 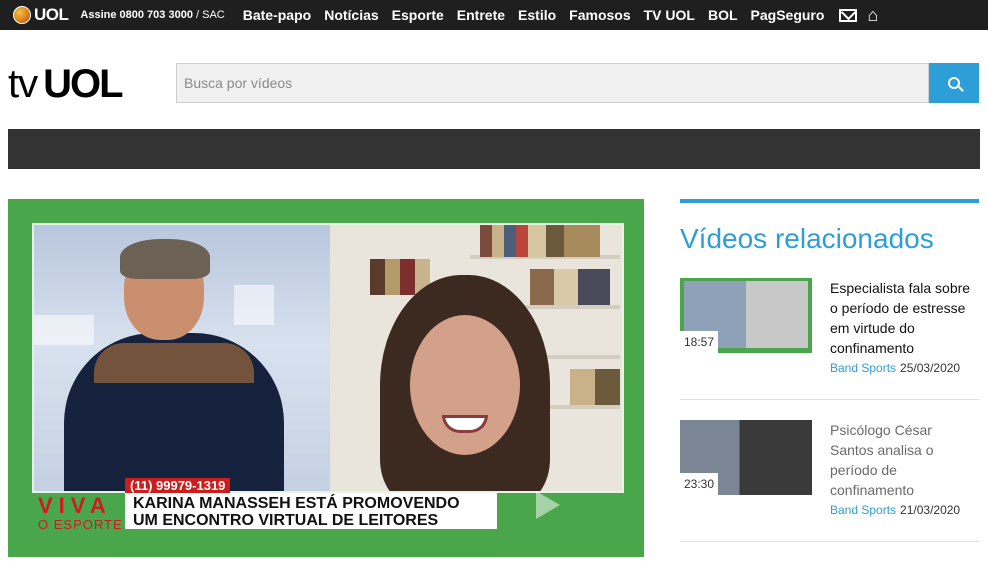 I want to click on search-button, so click(x=954, y=83).